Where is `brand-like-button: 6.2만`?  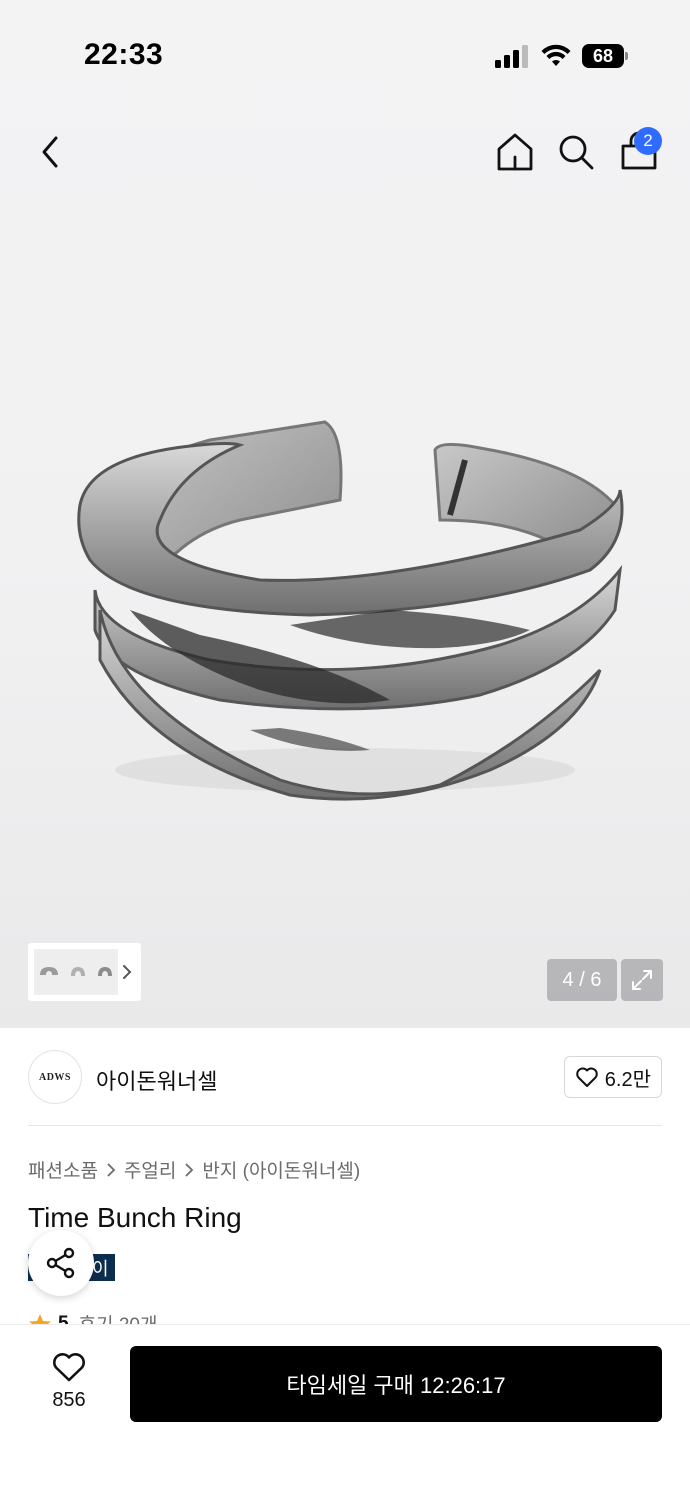 brand-like-button: 6.2만 is located at coordinates (612, 1077).